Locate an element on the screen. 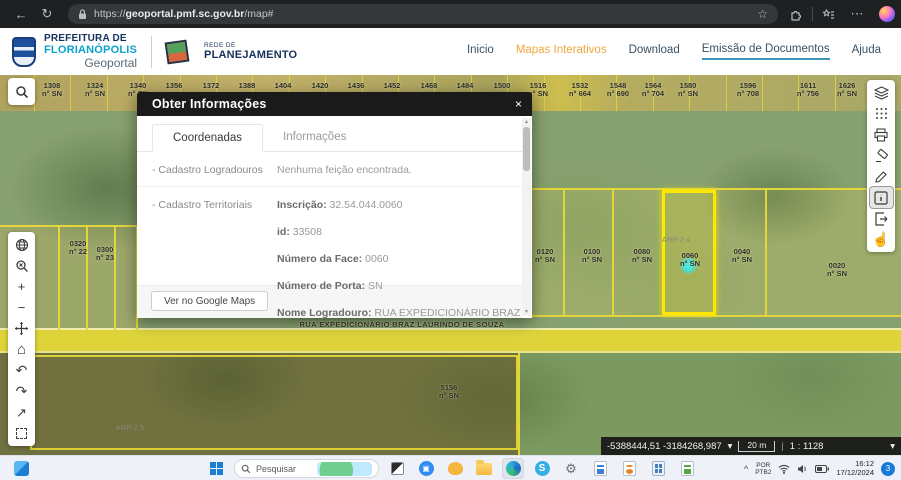 The height and width of the screenshot is (480, 901). identify-button is located at coordinates (881, 197).